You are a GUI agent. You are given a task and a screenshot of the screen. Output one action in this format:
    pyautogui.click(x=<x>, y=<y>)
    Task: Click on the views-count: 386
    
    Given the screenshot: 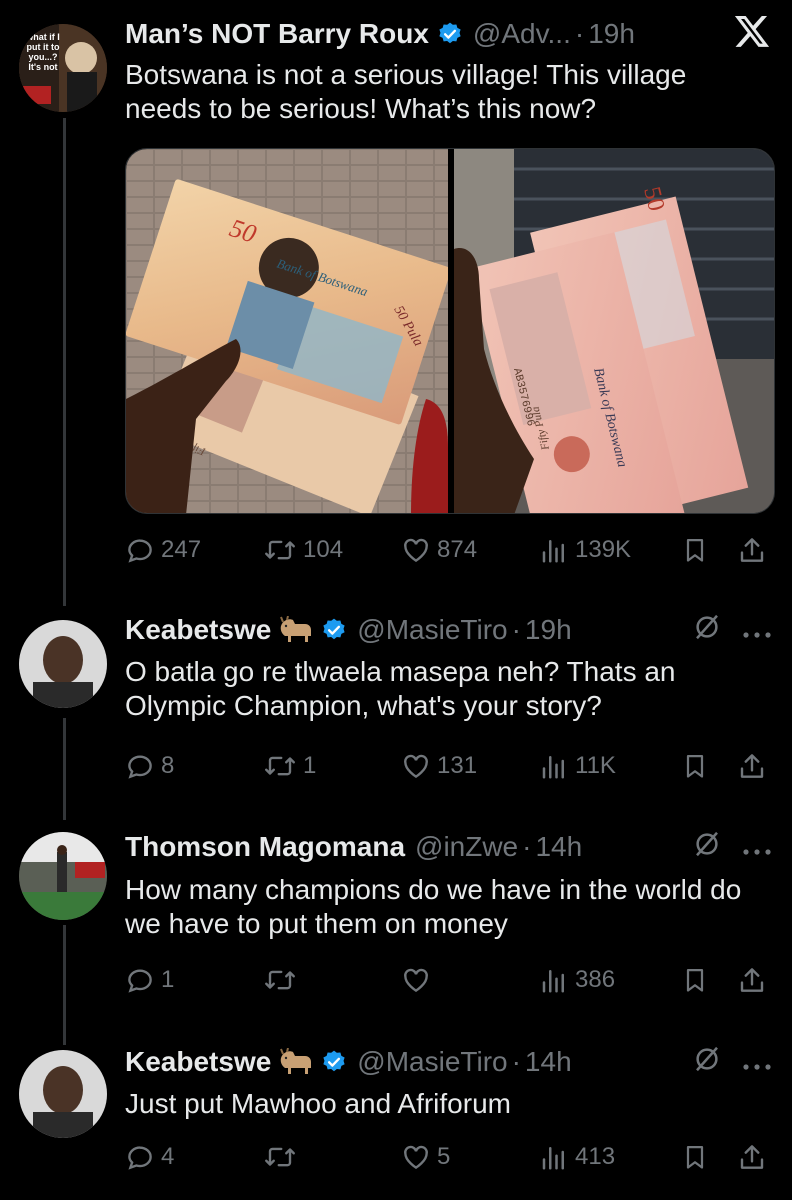 What is the action you would take?
    pyautogui.click(x=595, y=979)
    